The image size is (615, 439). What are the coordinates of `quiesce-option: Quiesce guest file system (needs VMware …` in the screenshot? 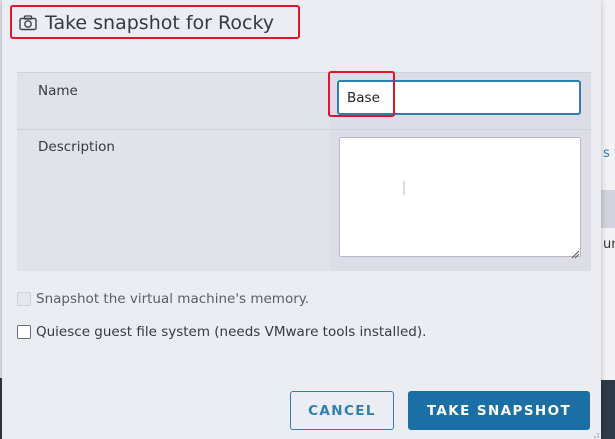 It's located at (221, 332).